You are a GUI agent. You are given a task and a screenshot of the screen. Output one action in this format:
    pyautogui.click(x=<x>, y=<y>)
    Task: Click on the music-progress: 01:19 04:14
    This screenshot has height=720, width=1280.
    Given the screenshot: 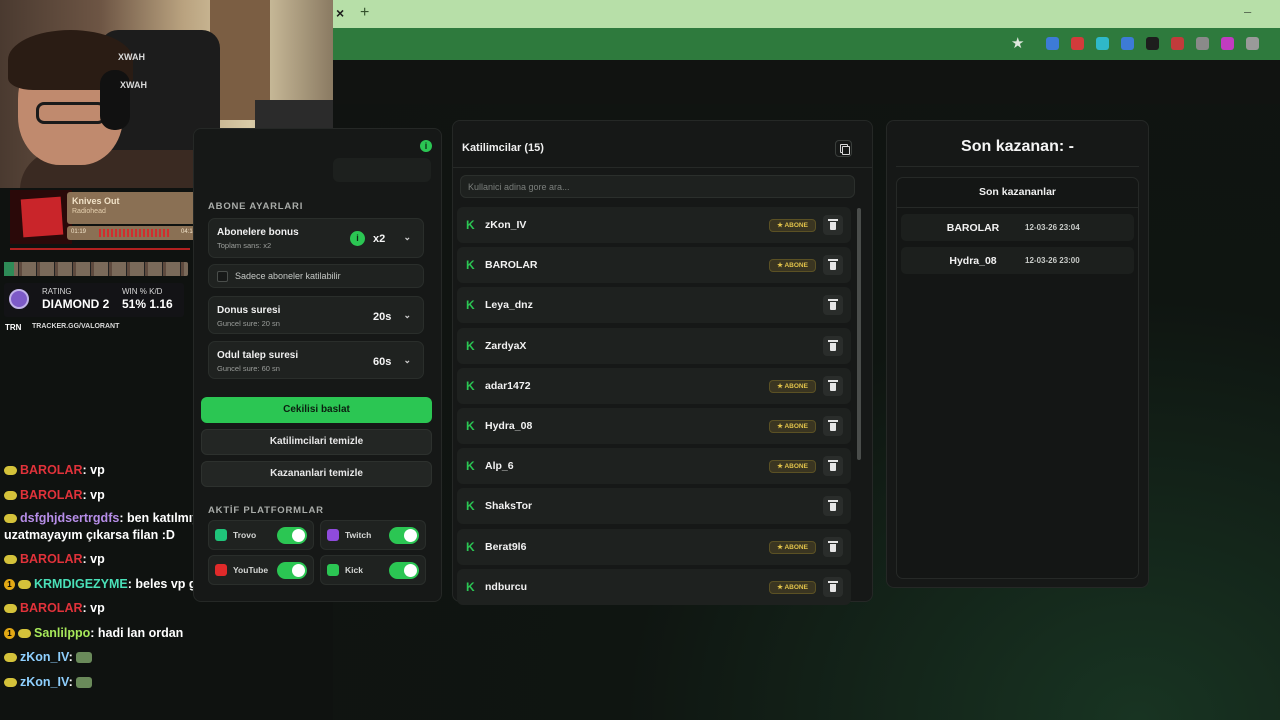 What is the action you would take?
    pyautogui.click(x=133, y=233)
    